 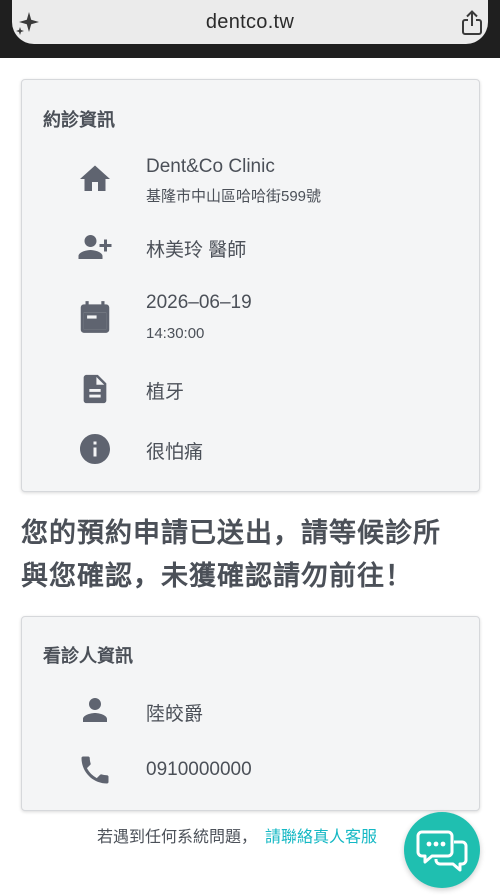 I want to click on info-icon, so click(x=95, y=449).